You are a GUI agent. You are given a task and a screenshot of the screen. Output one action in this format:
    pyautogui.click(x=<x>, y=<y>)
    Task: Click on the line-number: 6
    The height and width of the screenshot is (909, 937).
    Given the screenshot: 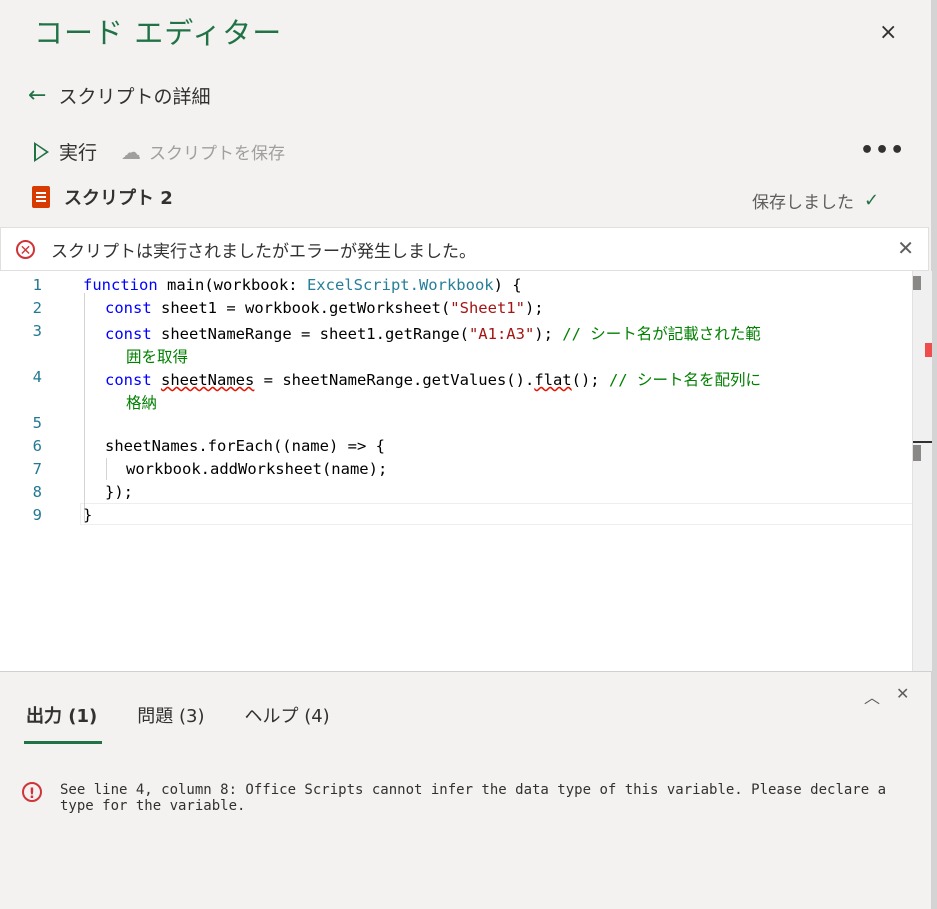 What is the action you would take?
    pyautogui.click(x=37, y=446)
    